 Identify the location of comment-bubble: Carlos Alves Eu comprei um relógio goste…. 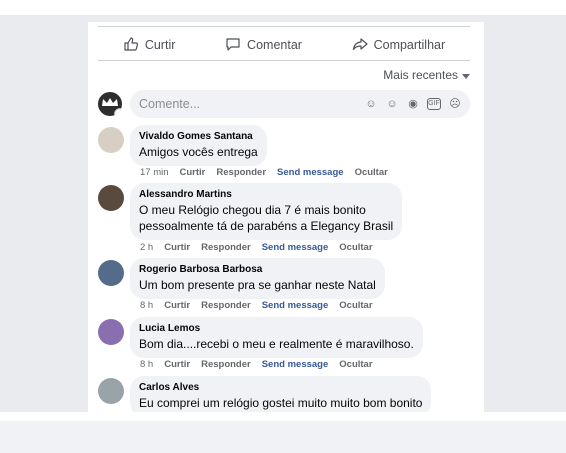
(281, 394).